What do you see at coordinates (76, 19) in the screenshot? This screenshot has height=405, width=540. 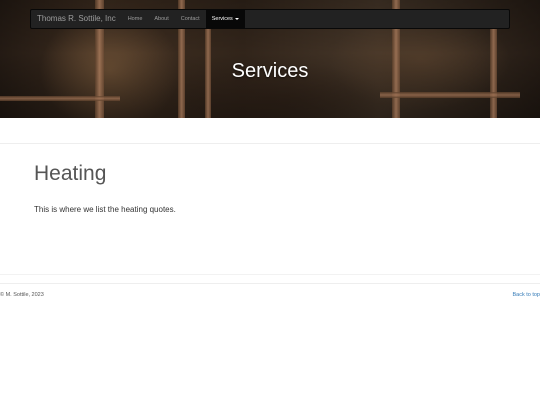 I see `navbar-brand: Thomas R. Sottile, Inc` at bounding box center [76, 19].